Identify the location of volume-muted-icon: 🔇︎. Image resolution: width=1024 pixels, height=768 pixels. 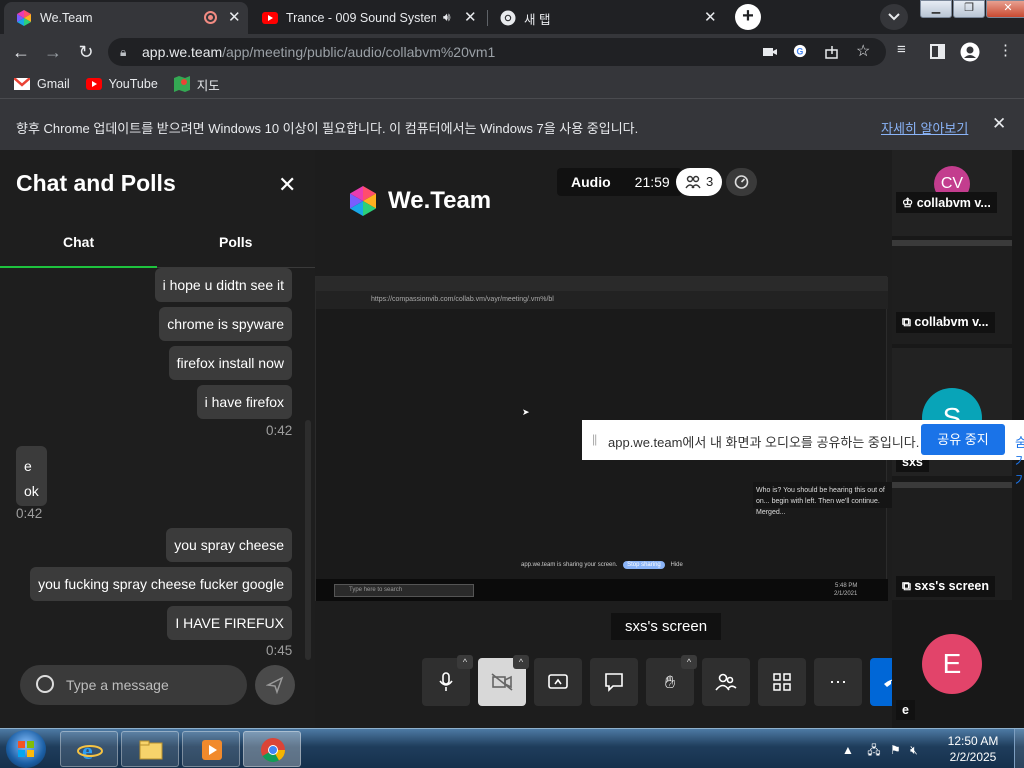
(914, 750).